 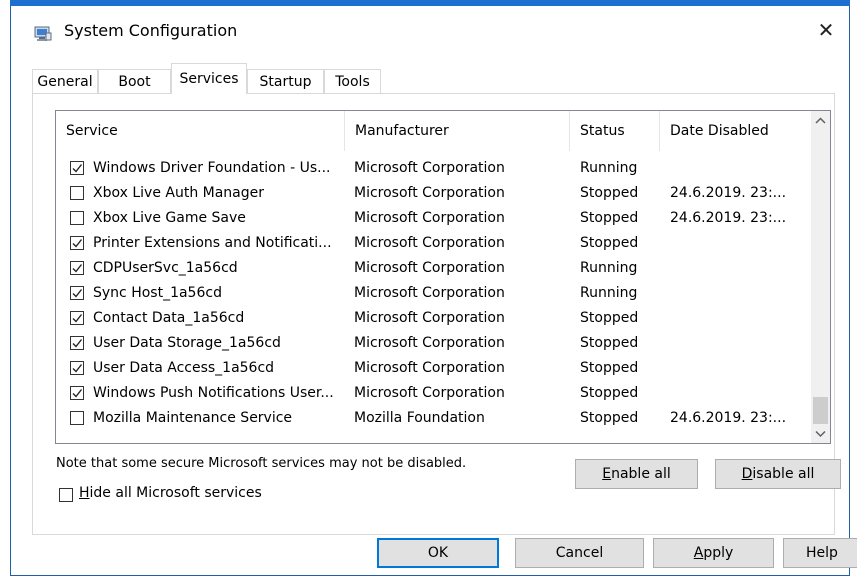 I want to click on hide-microsoft-services-label: Hide all Microsoft services, so click(x=170, y=493).